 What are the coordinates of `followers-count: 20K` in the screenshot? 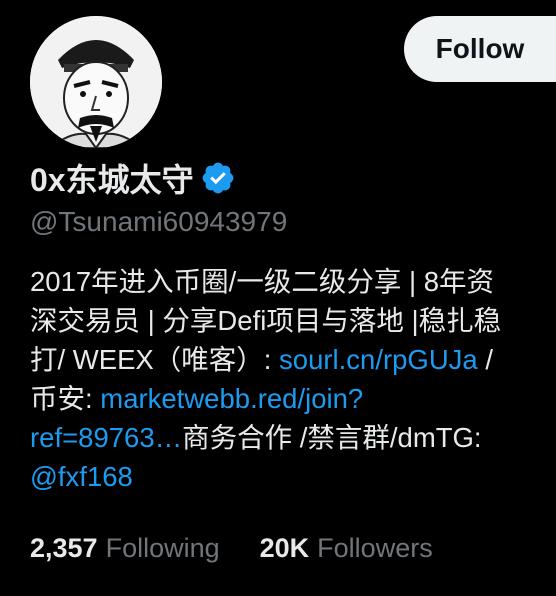 It's located at (284, 548).